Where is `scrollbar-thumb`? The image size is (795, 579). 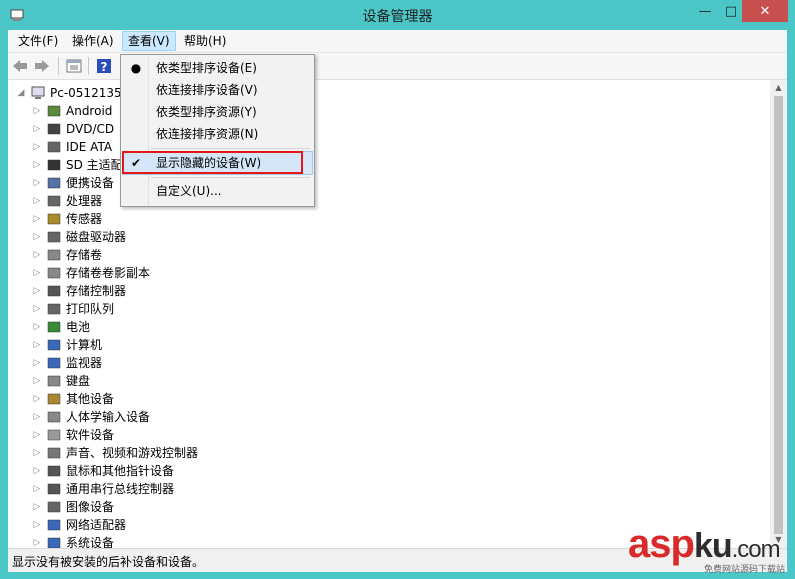 scrollbar-thumb is located at coordinates (778, 315).